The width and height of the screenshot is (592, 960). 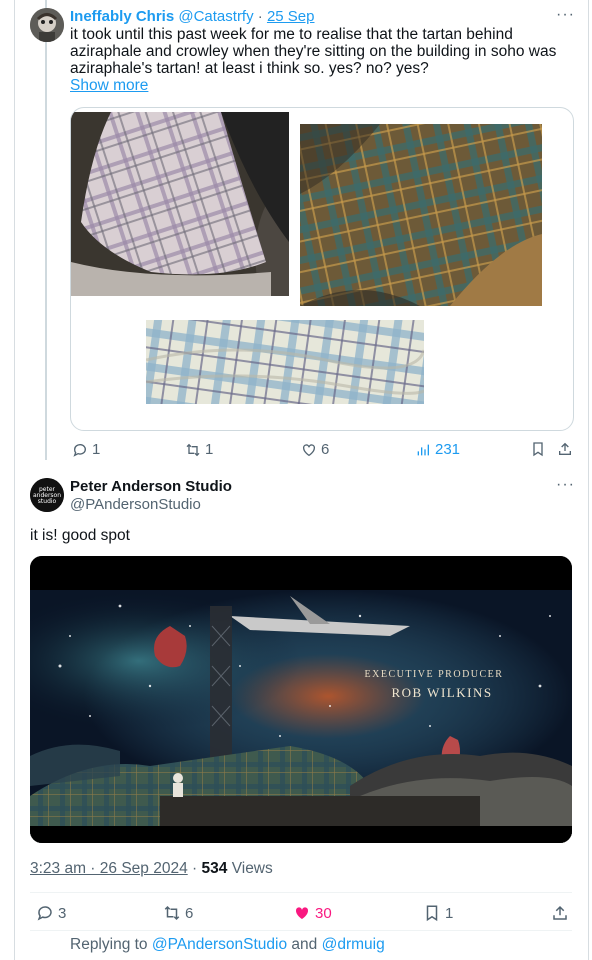 What do you see at coordinates (448, 449) in the screenshot?
I see `view-count: 231` at bounding box center [448, 449].